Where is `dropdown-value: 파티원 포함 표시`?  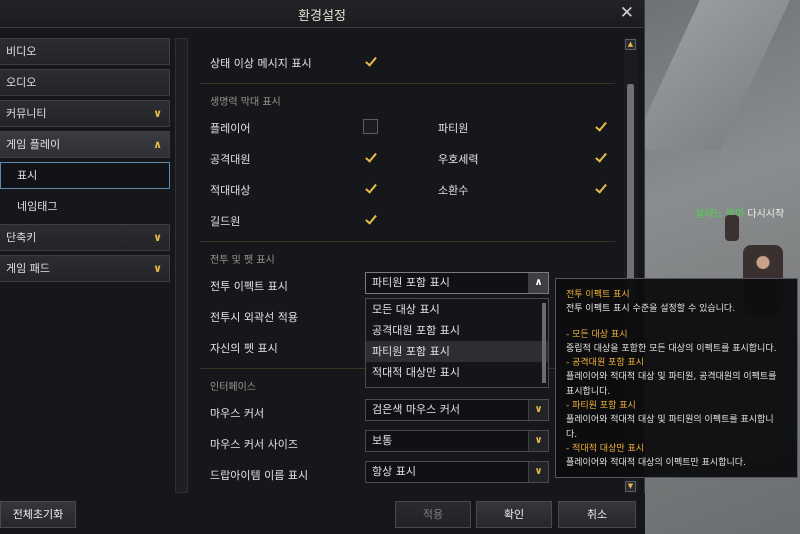 dropdown-value: 파티원 포함 표시 is located at coordinates (411, 282).